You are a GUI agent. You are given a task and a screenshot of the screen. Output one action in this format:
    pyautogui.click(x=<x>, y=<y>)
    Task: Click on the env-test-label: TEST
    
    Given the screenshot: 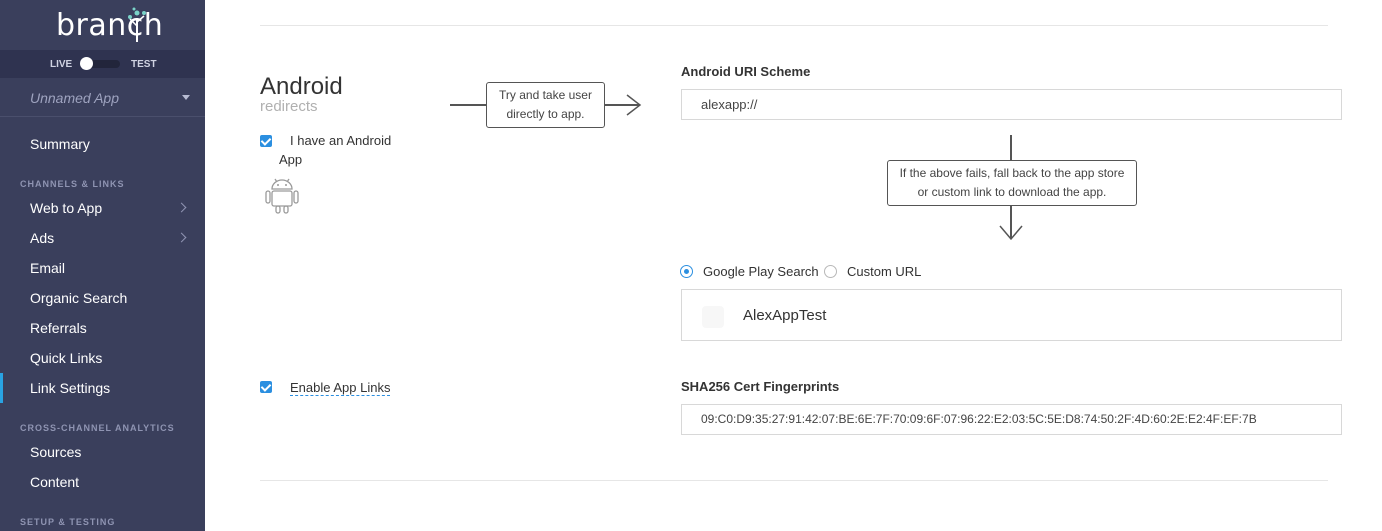 What is the action you would take?
    pyautogui.click(x=144, y=64)
    